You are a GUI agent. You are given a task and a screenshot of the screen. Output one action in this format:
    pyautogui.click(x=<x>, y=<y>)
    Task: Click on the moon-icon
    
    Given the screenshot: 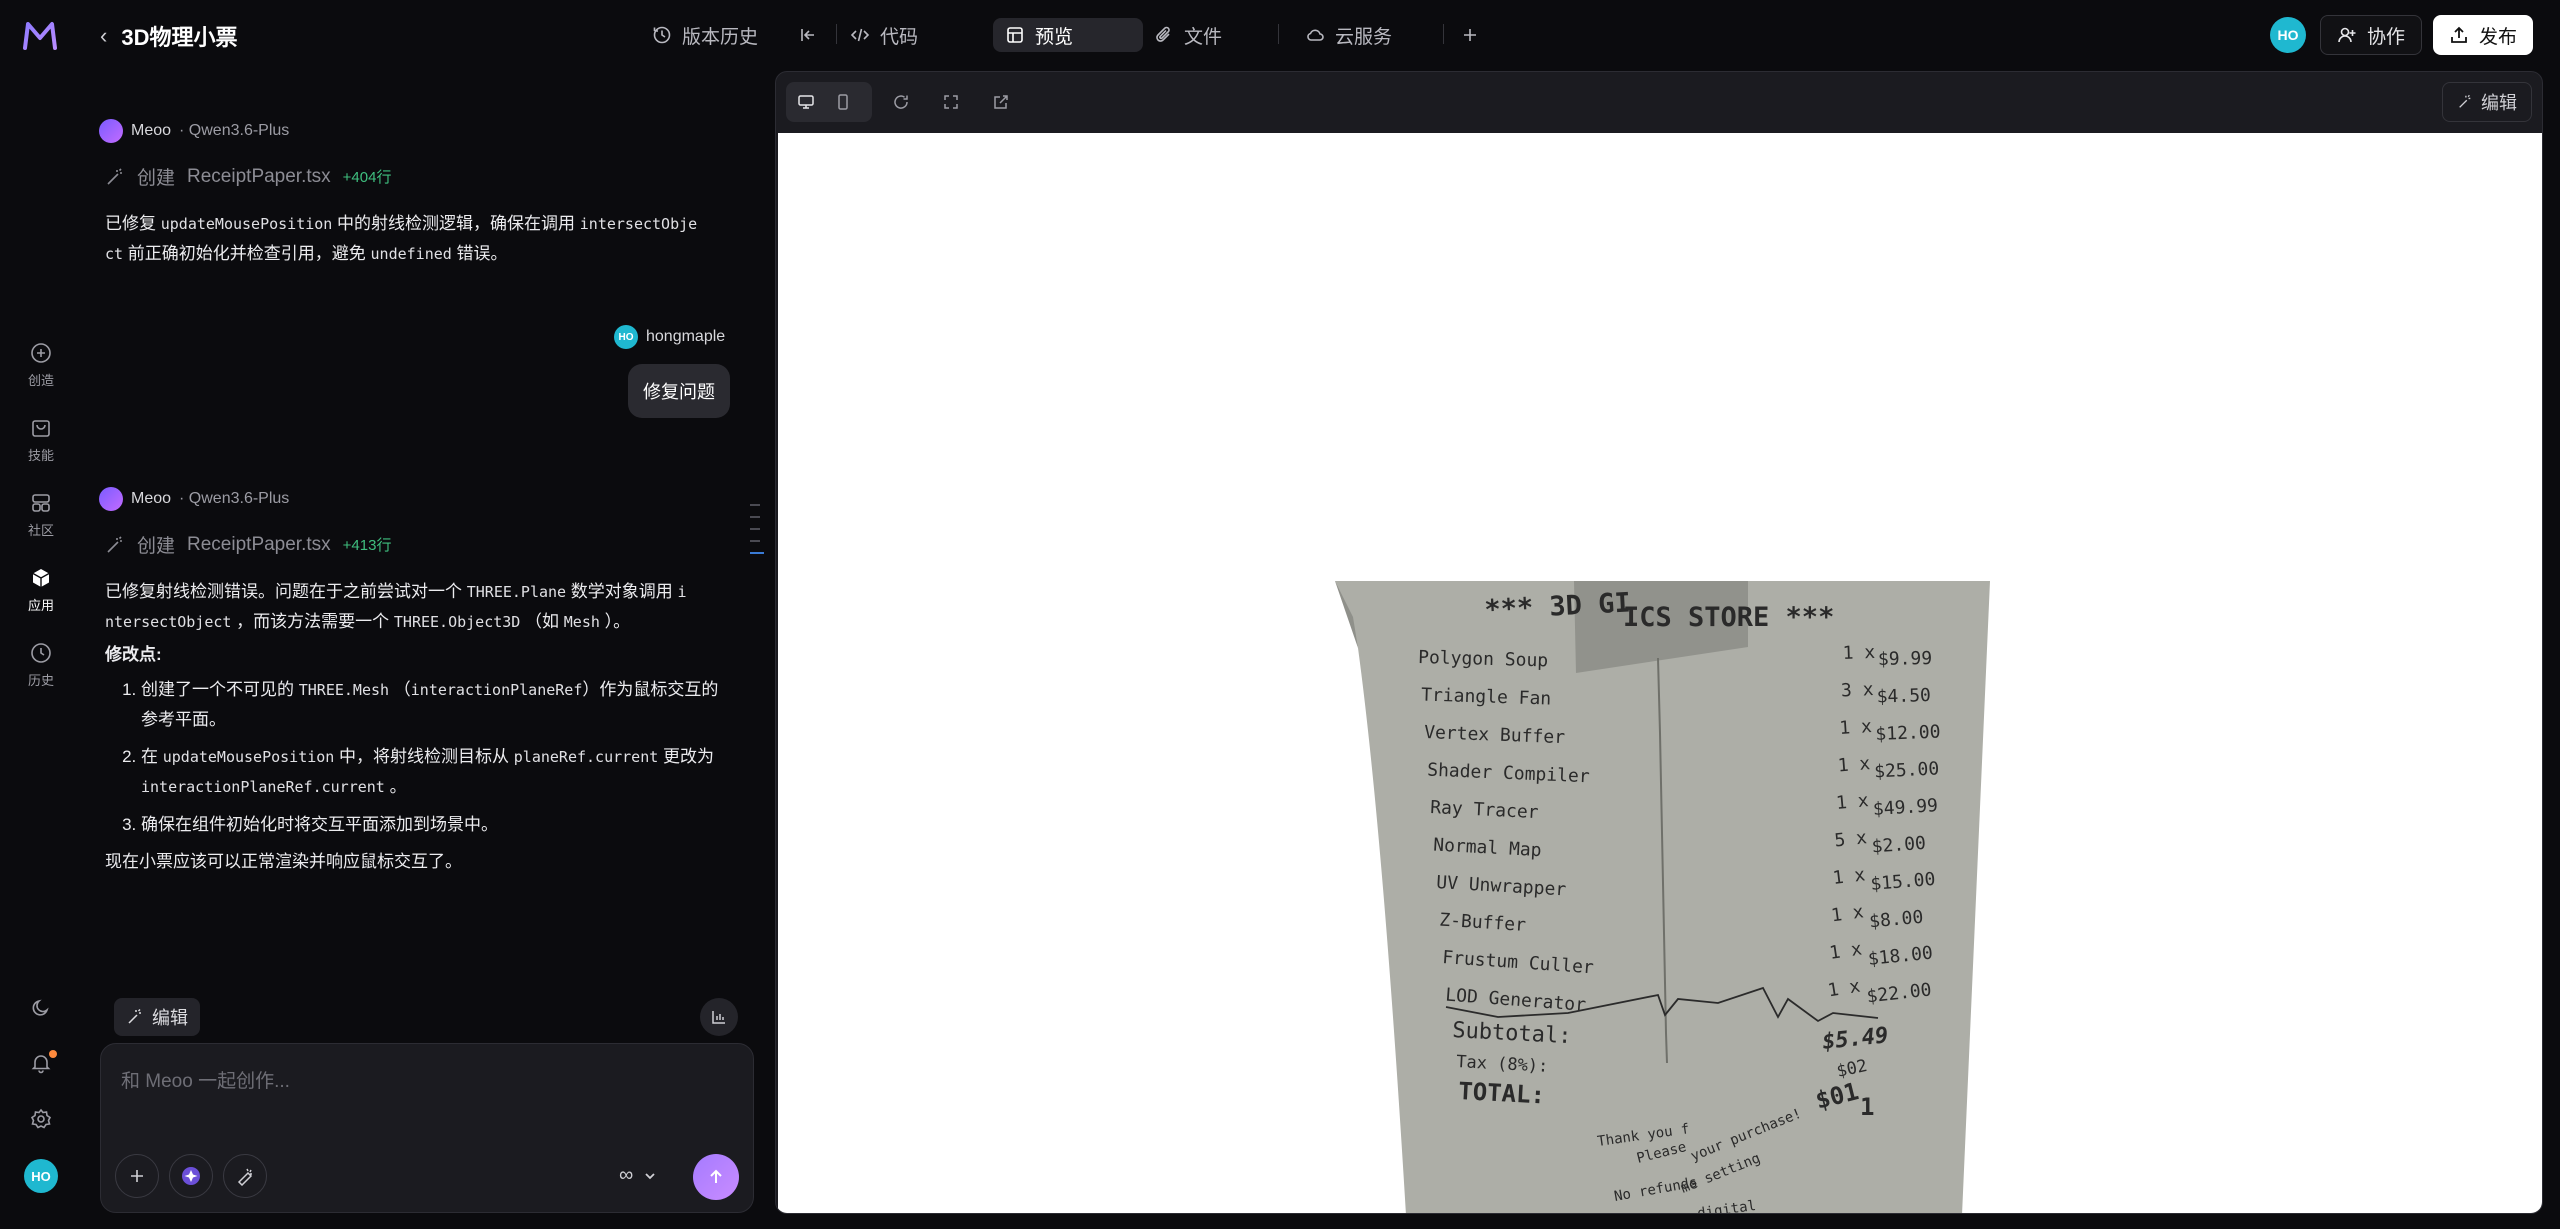 What is the action you would take?
    pyautogui.click(x=40, y=1007)
    